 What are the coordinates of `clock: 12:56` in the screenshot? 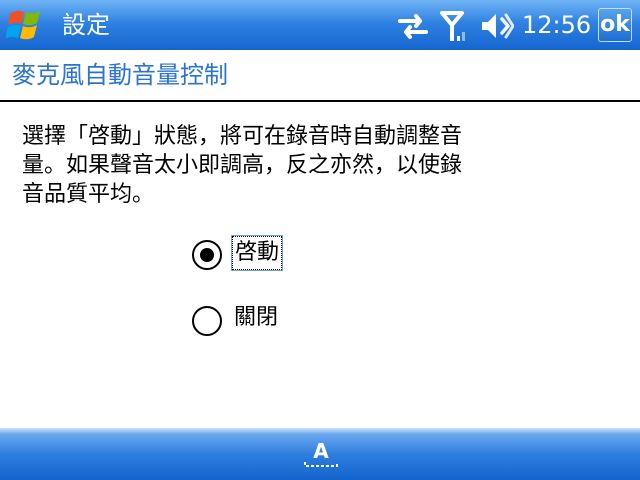 It's located at (556, 25).